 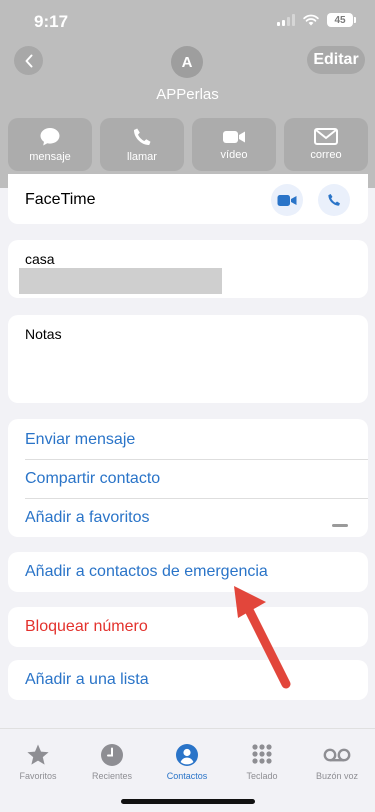 I want to click on battery-icon: 45, so click(x=341, y=20).